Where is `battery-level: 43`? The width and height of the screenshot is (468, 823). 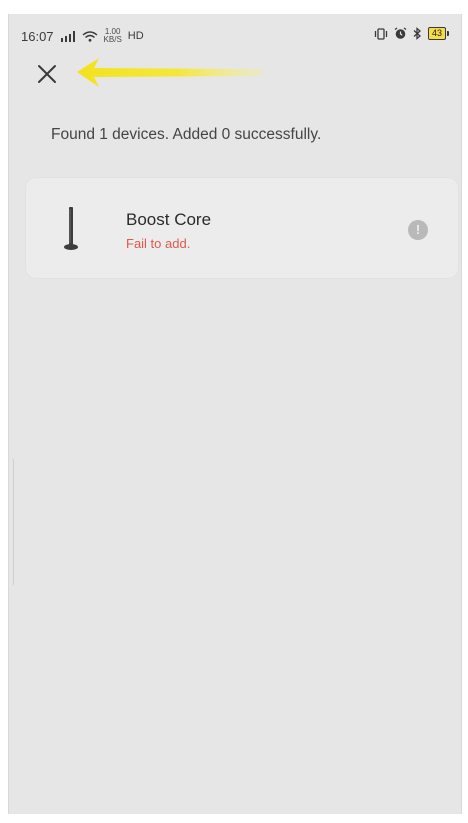 battery-level: 43 is located at coordinates (436, 33).